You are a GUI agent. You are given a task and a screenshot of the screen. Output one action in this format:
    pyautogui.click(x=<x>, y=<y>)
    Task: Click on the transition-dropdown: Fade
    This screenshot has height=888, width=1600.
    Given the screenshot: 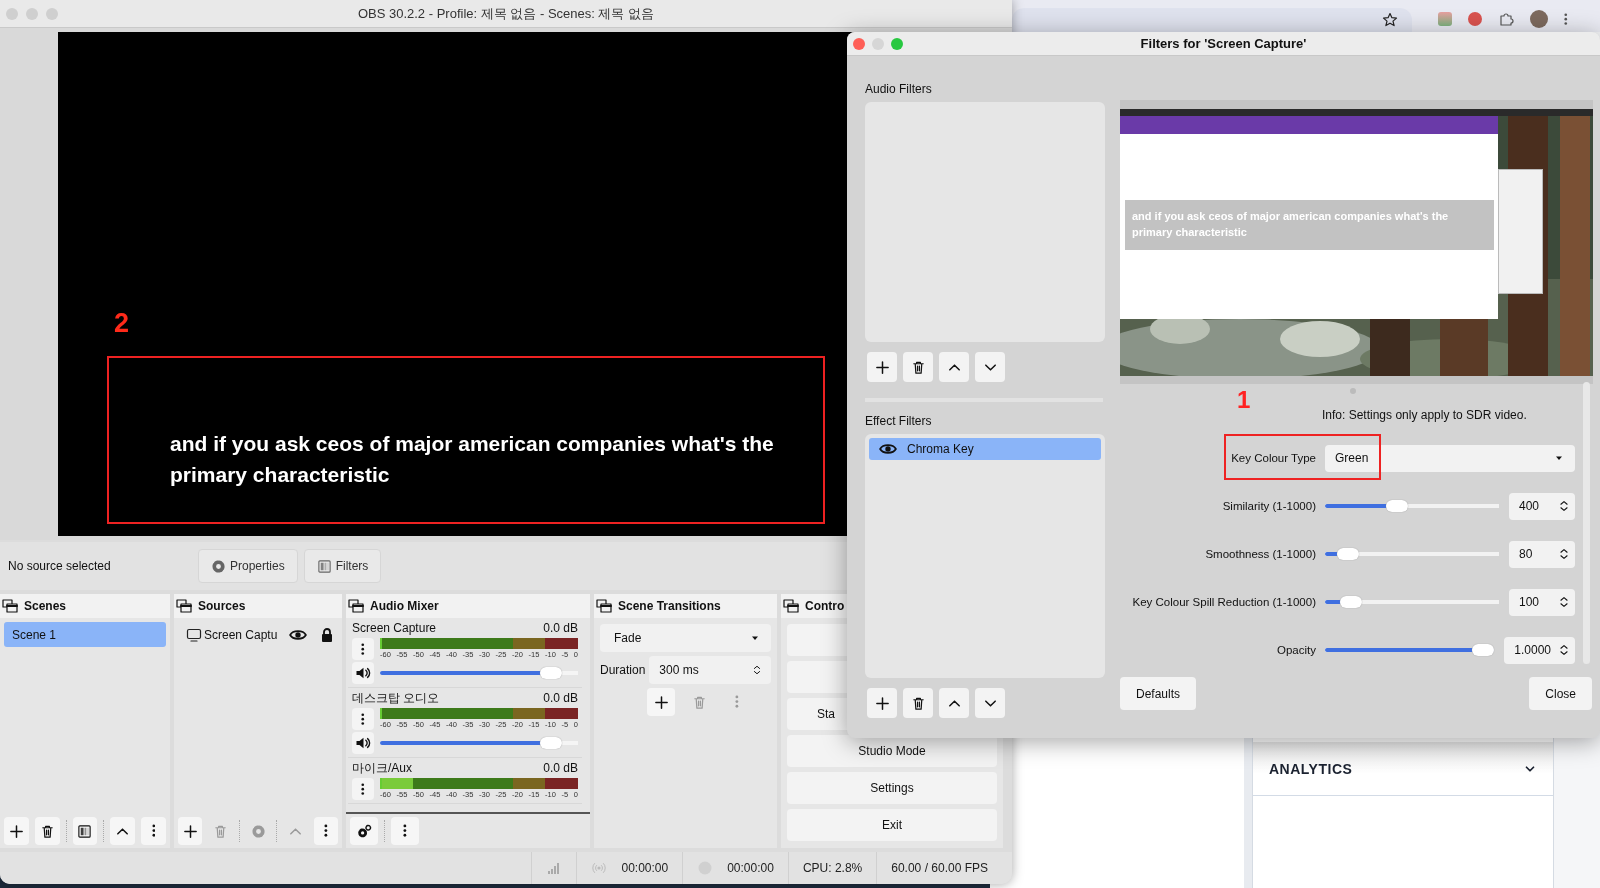 What is the action you would take?
    pyautogui.click(x=685, y=638)
    